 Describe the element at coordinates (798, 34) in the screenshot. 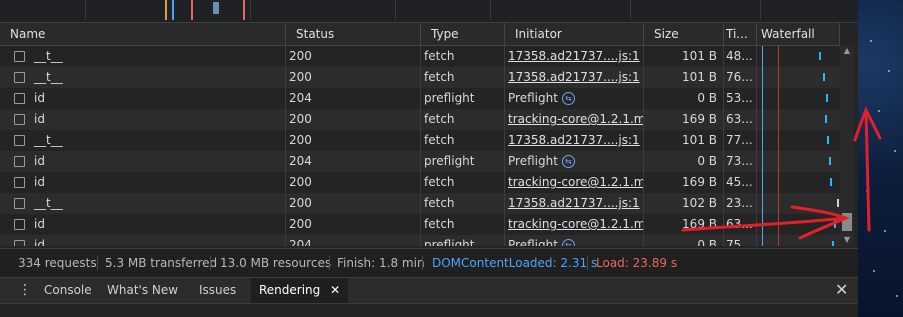

I see `column-header-waterfall: Waterfall` at that location.